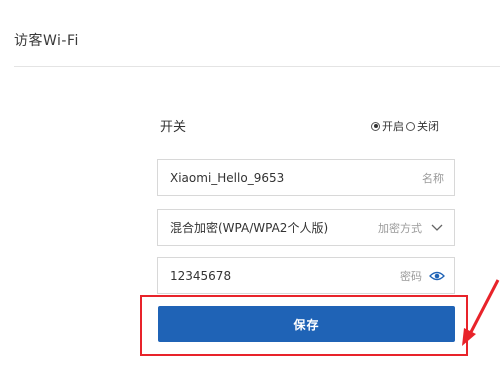 This screenshot has height=380, width=500. What do you see at coordinates (375, 126) in the screenshot?
I see `radio-on` at bounding box center [375, 126].